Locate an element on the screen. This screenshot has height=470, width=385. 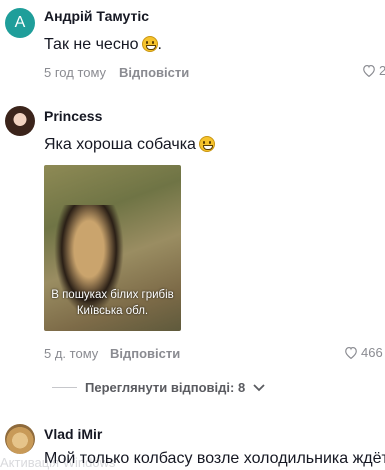
image-caption-line2: Київська обл. is located at coordinates (112, 311).